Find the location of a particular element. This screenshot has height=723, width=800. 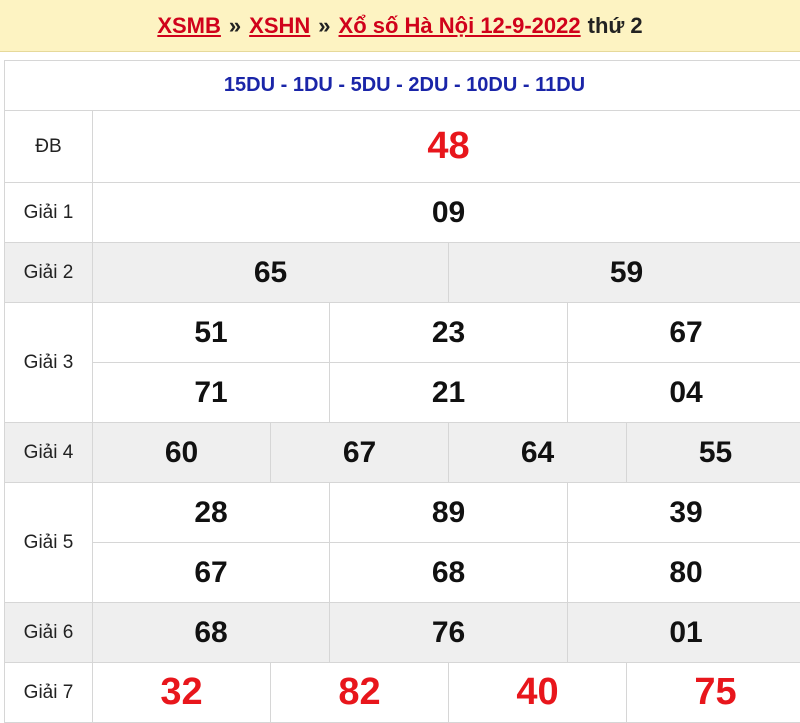

prize-number: 39 is located at coordinates (684, 513).